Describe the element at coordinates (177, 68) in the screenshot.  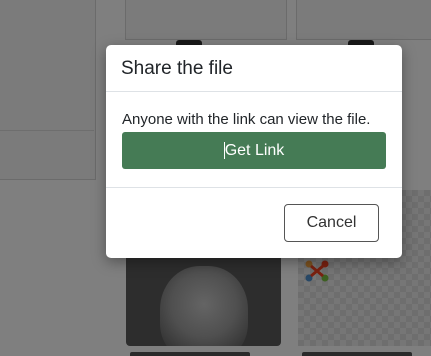
I see `modal-title: Share the file` at that location.